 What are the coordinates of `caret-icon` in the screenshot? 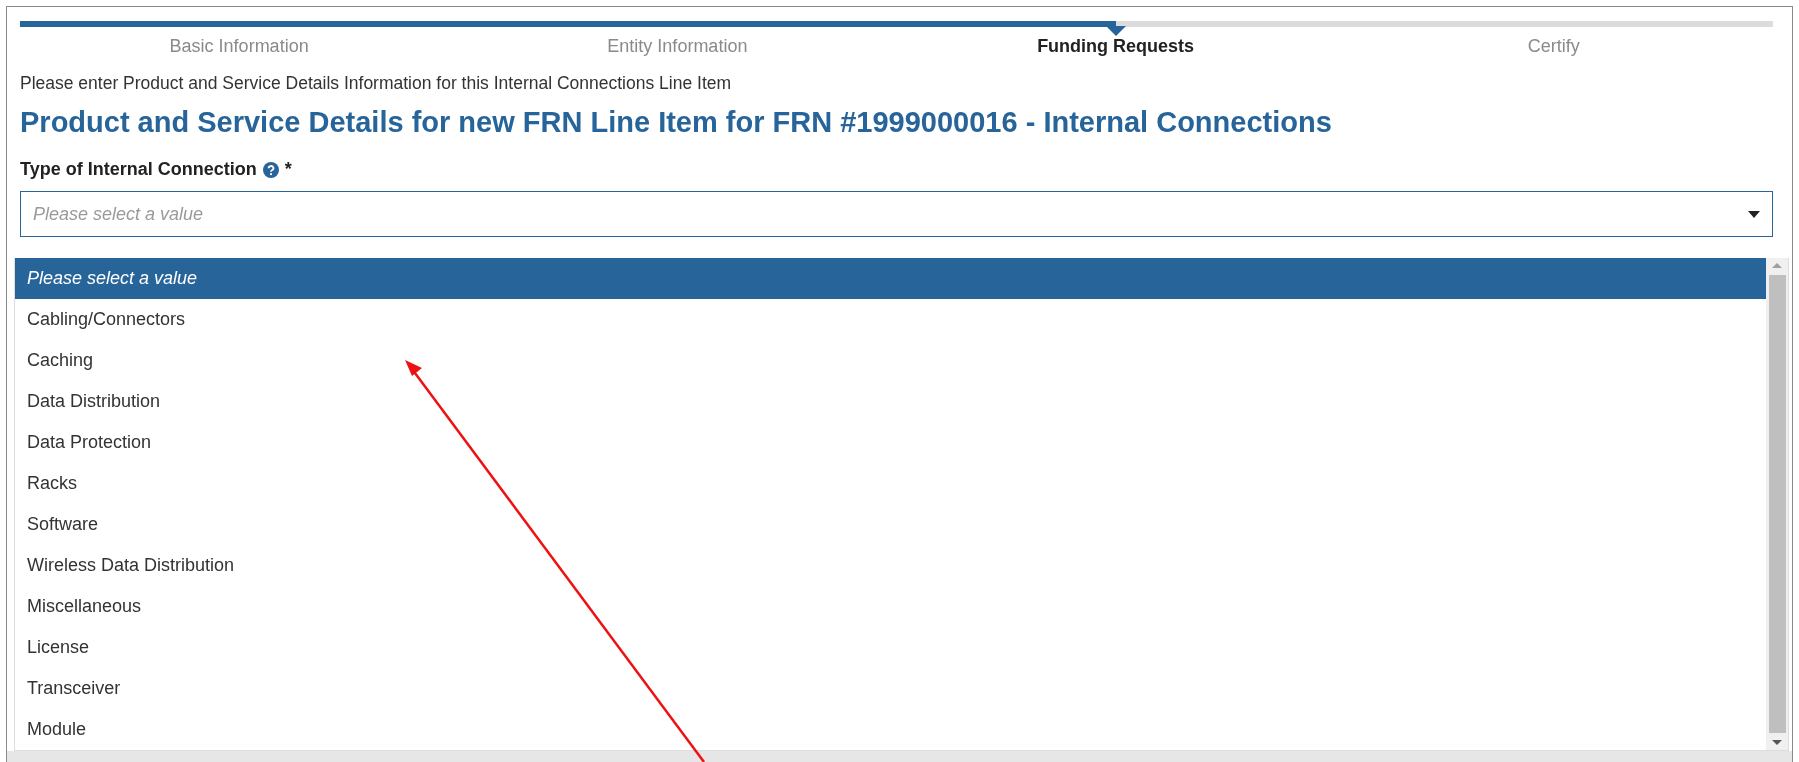 It's located at (1754, 214).